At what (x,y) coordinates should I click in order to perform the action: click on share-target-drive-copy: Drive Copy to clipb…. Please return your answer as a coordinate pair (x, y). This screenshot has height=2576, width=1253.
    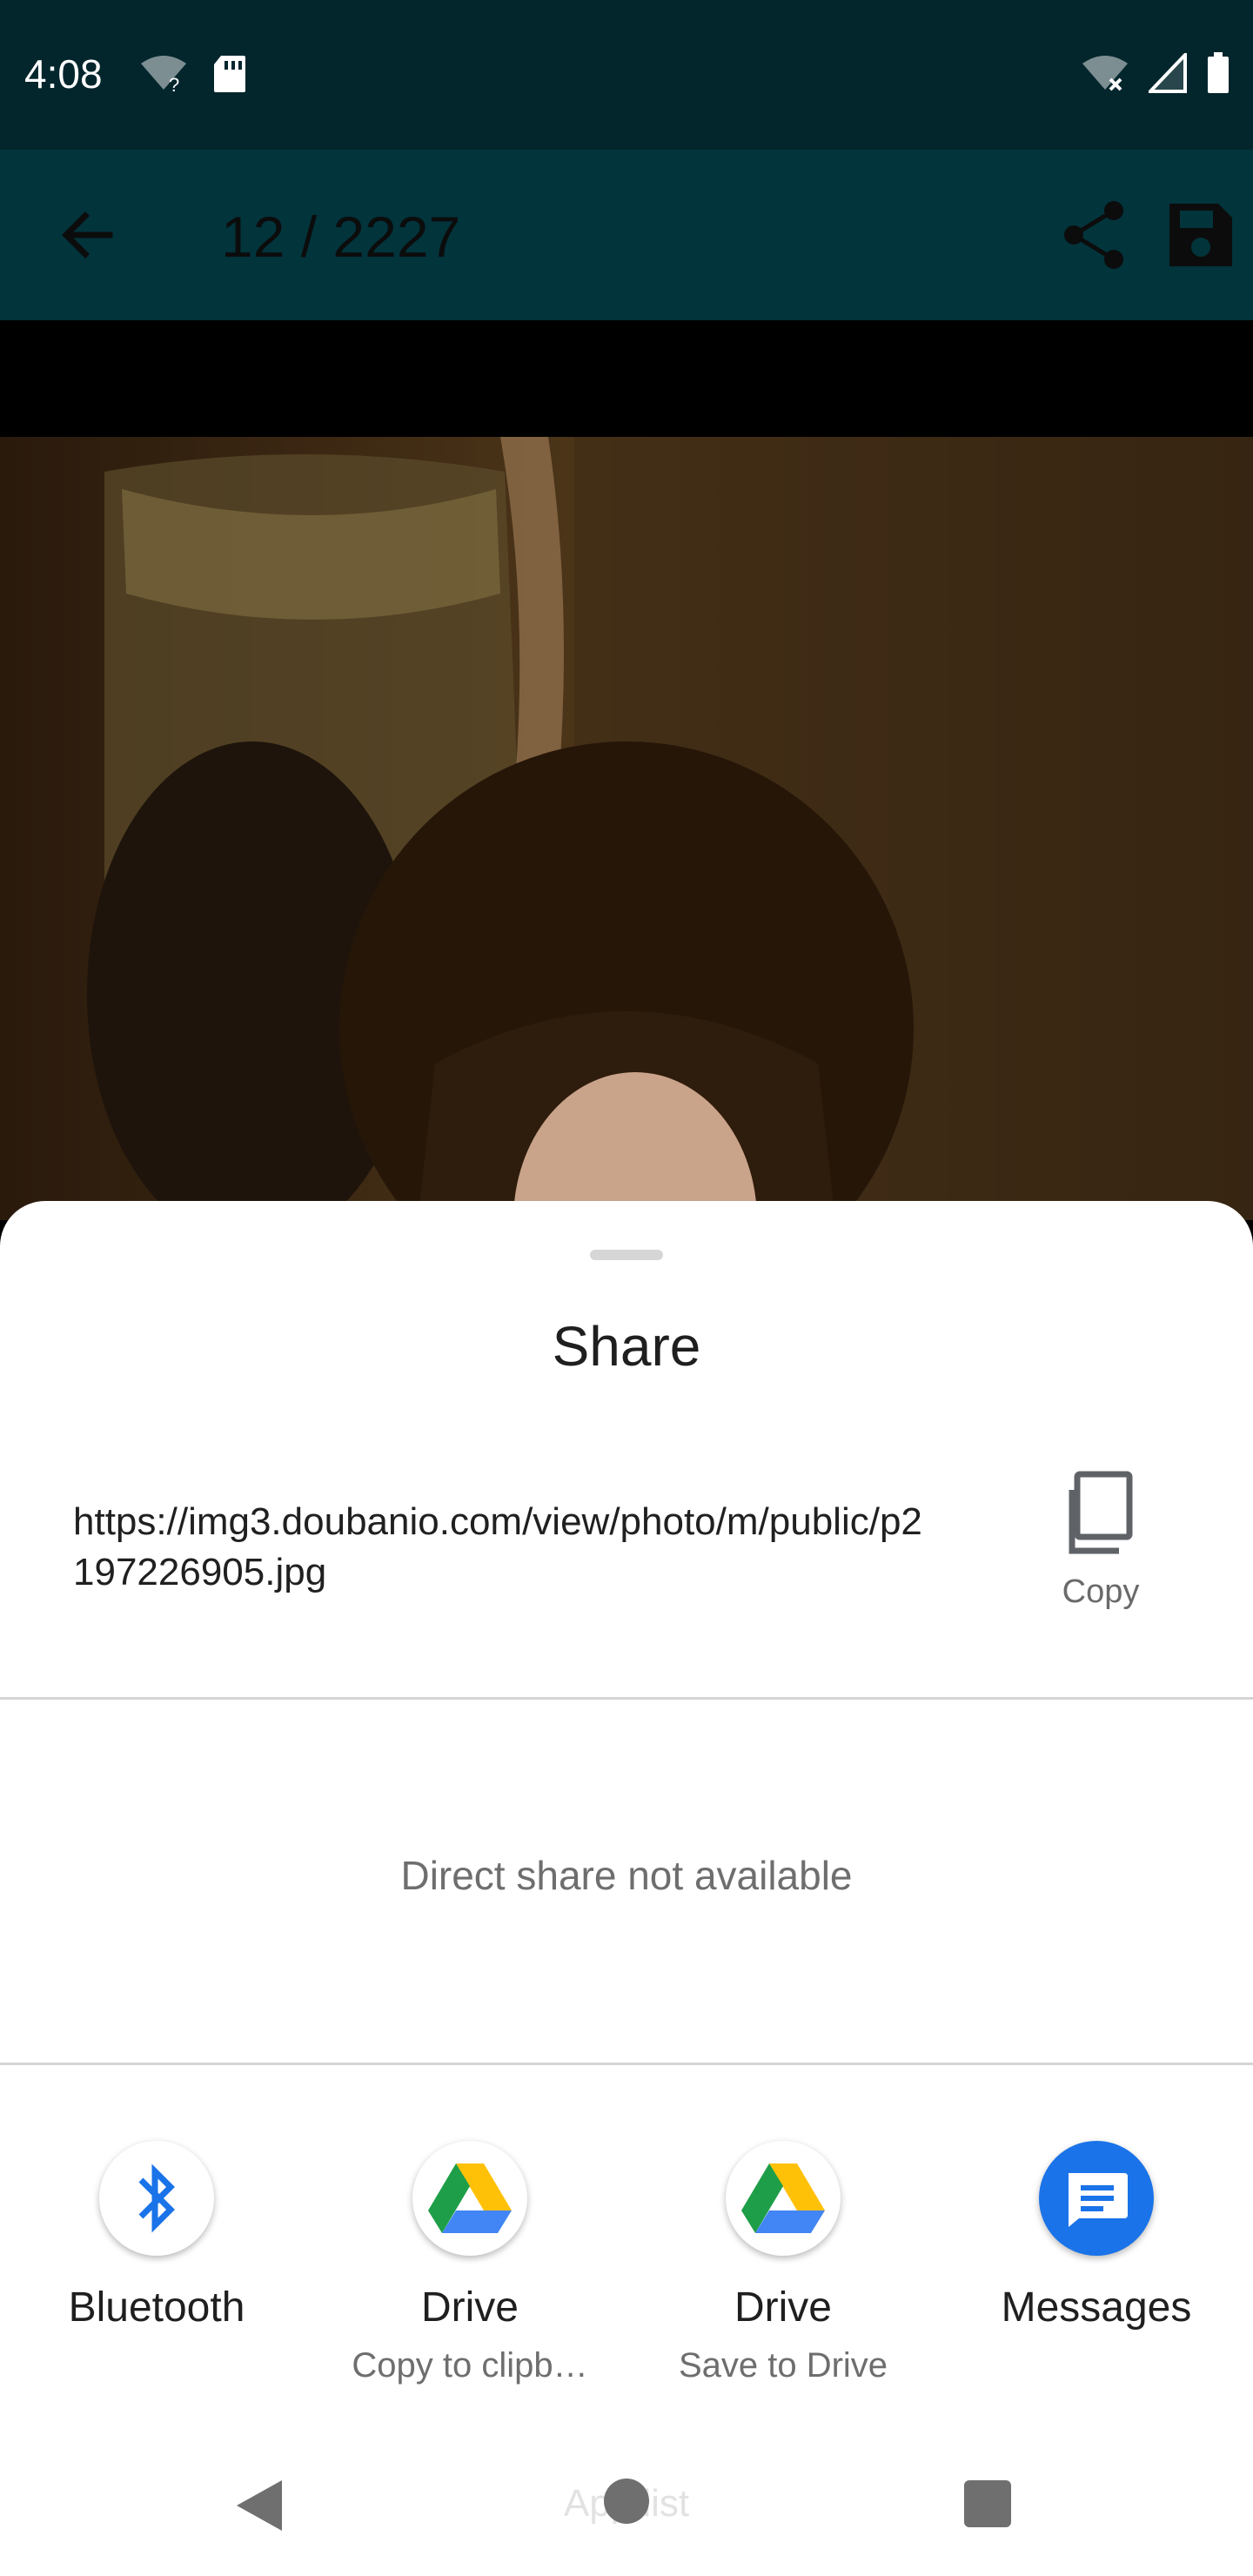
    Looking at the image, I should click on (470, 2280).